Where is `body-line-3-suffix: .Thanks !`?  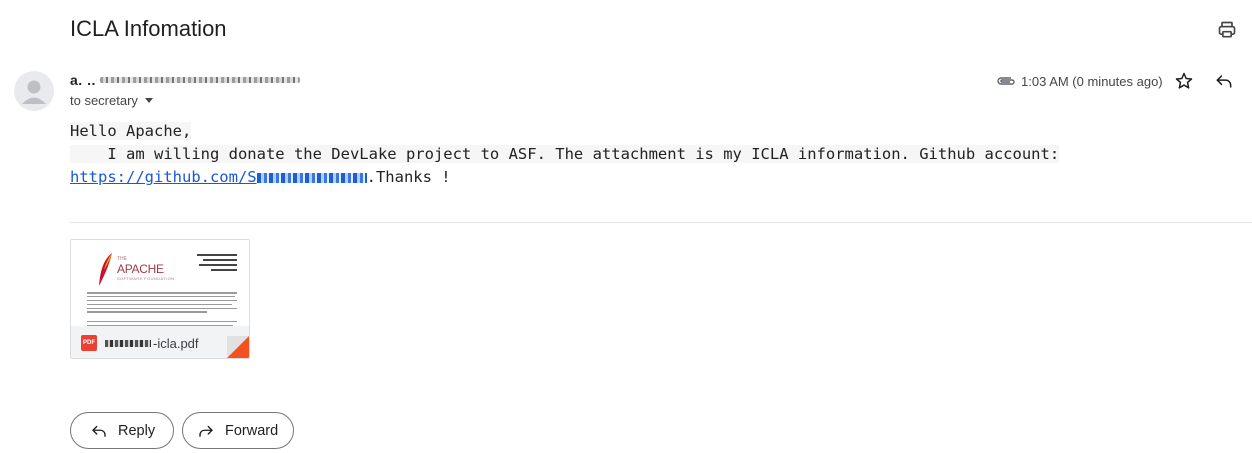
body-line-3-suffix: .Thanks ! is located at coordinates (408, 177).